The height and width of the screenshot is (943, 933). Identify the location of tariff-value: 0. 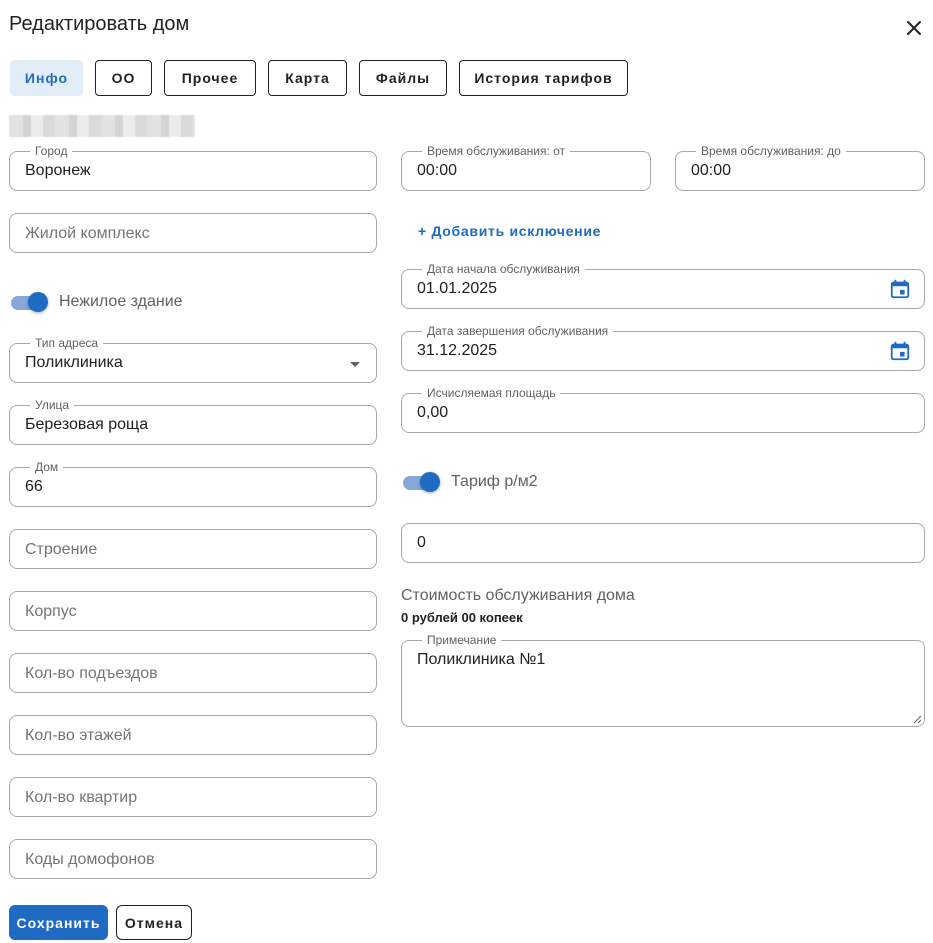
(421, 542).